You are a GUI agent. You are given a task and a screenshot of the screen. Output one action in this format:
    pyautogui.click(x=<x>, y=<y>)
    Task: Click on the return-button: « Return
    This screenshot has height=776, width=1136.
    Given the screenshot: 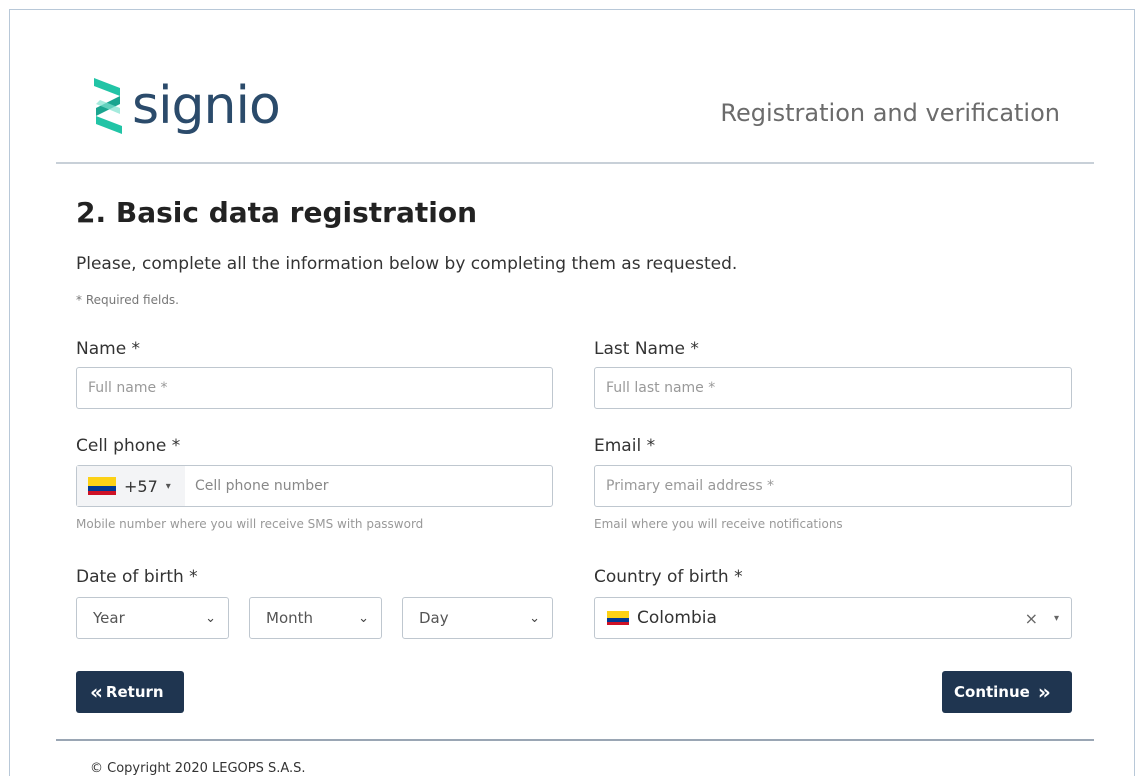 What is the action you would take?
    pyautogui.click(x=130, y=692)
    